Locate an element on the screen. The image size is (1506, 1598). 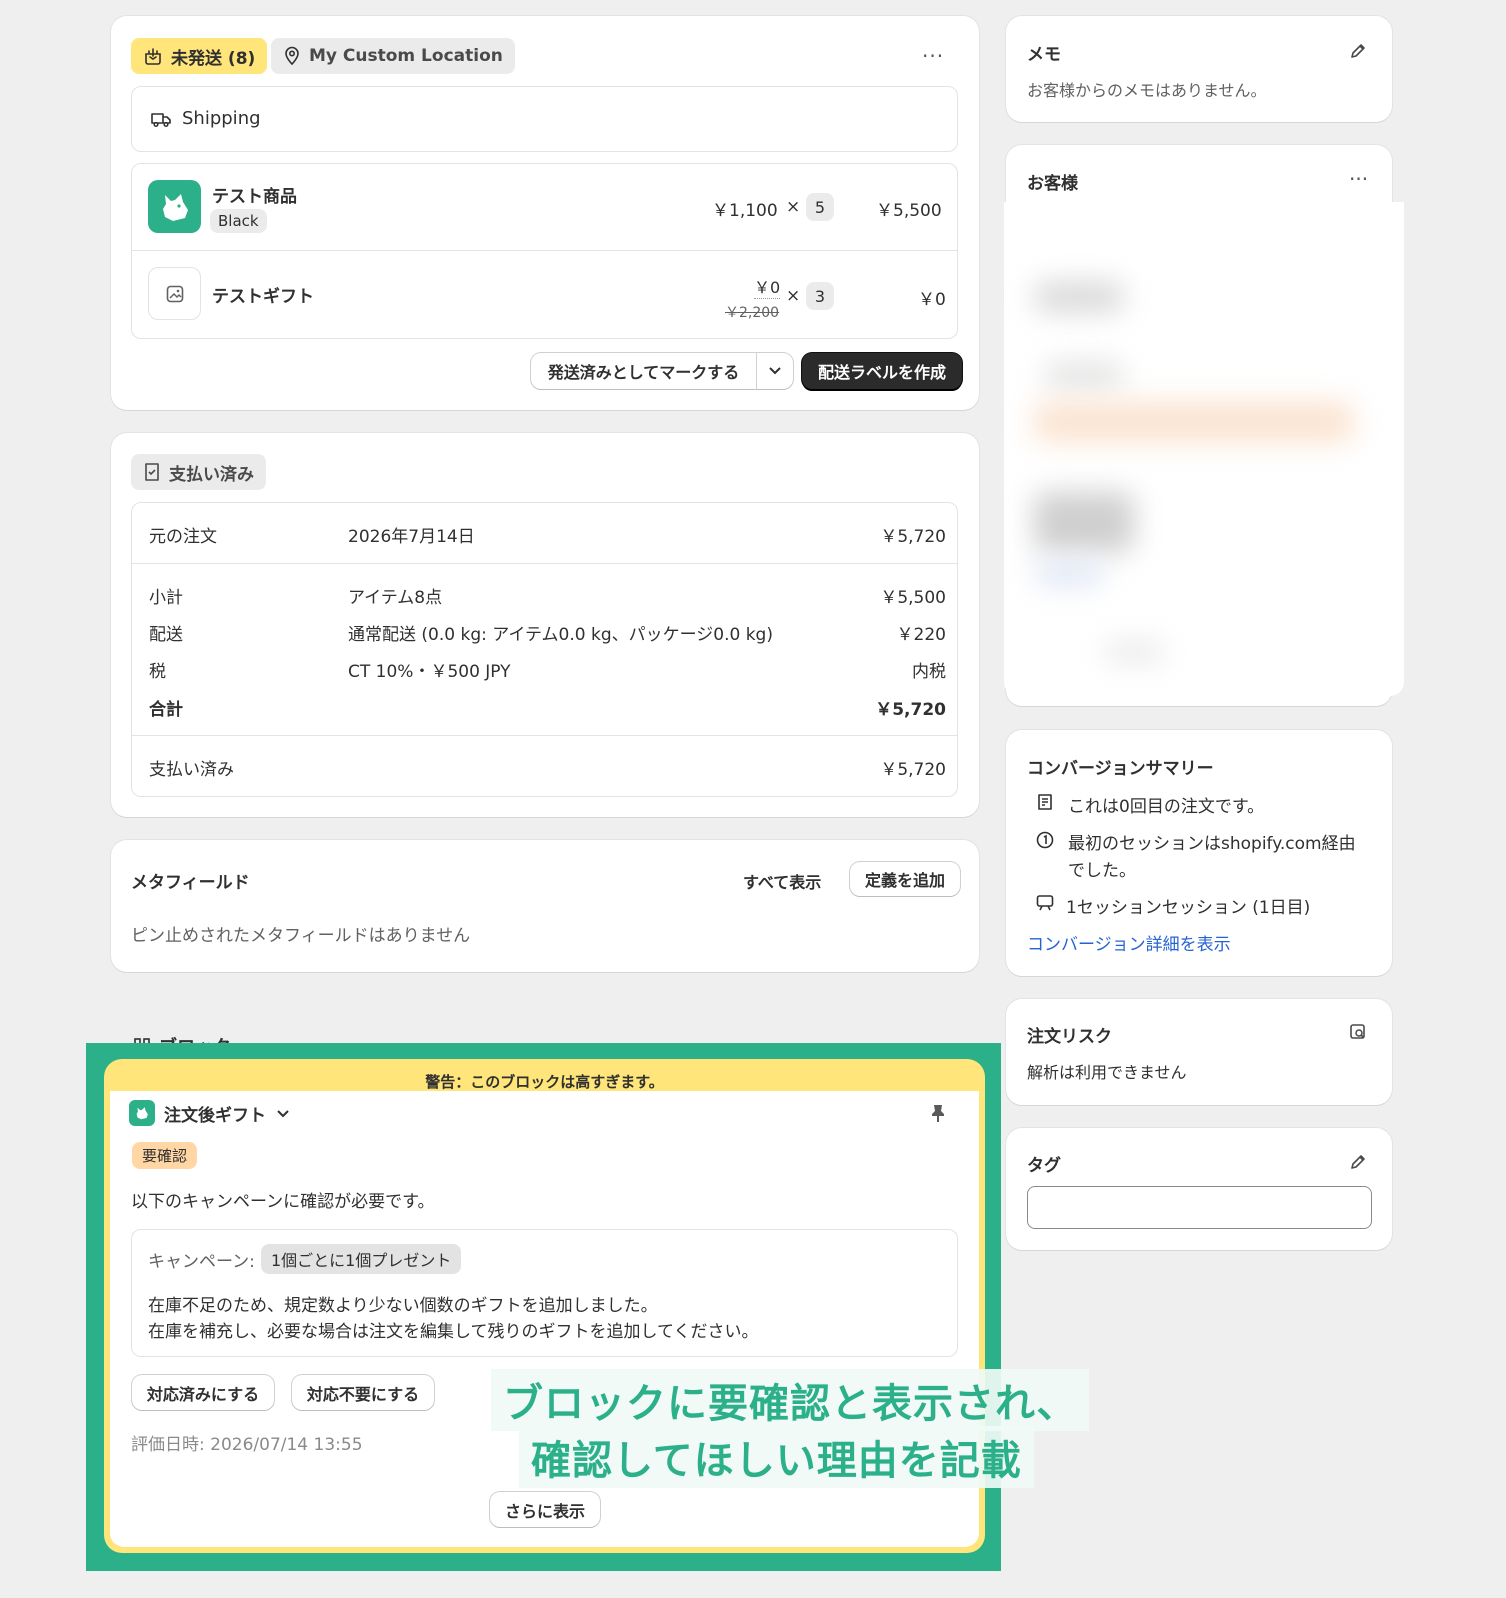
gift-item-quantity: 3 is located at coordinates (820, 296).